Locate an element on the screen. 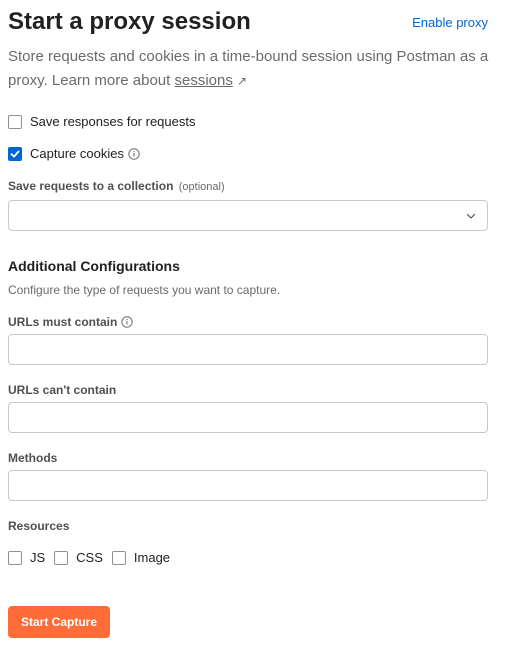  collection-label-text: Save requests to a collection is located at coordinates (91, 186).